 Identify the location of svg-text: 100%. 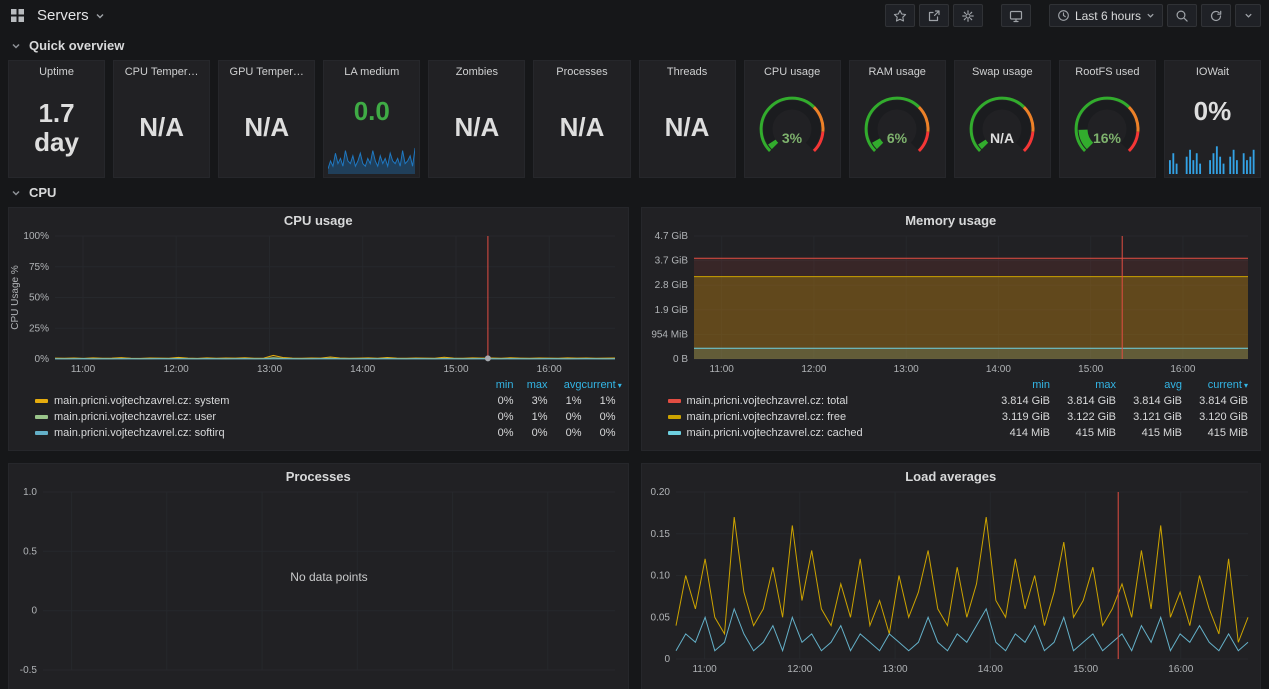
(36, 236).